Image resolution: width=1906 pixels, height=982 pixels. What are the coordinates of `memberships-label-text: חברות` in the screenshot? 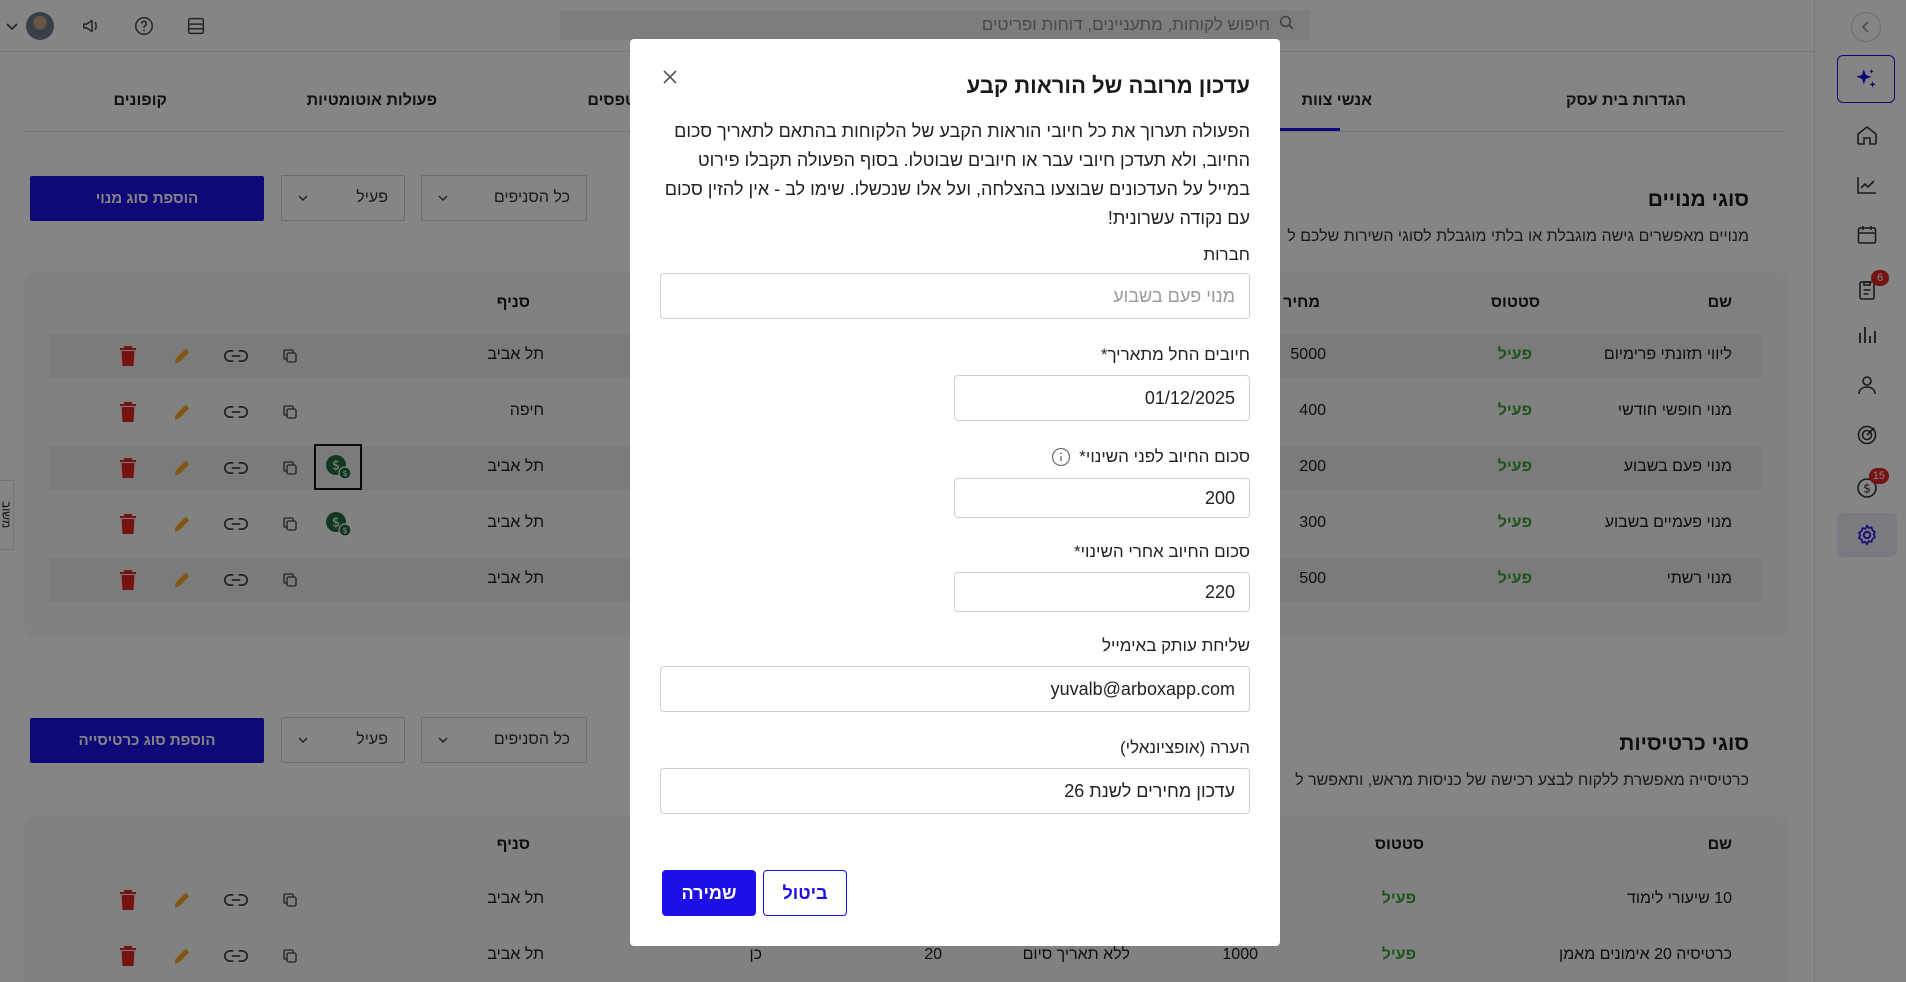 It's located at (1226, 254).